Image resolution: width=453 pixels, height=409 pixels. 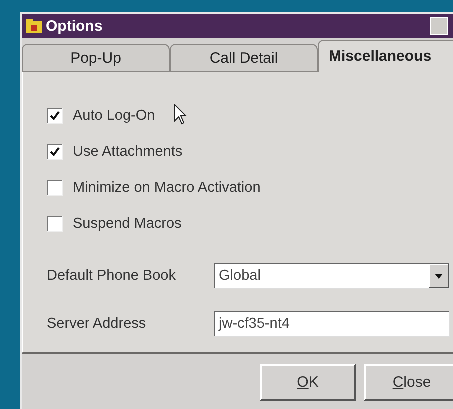 What do you see at coordinates (332, 276) in the screenshot?
I see `dropdown-field: Global` at bounding box center [332, 276].